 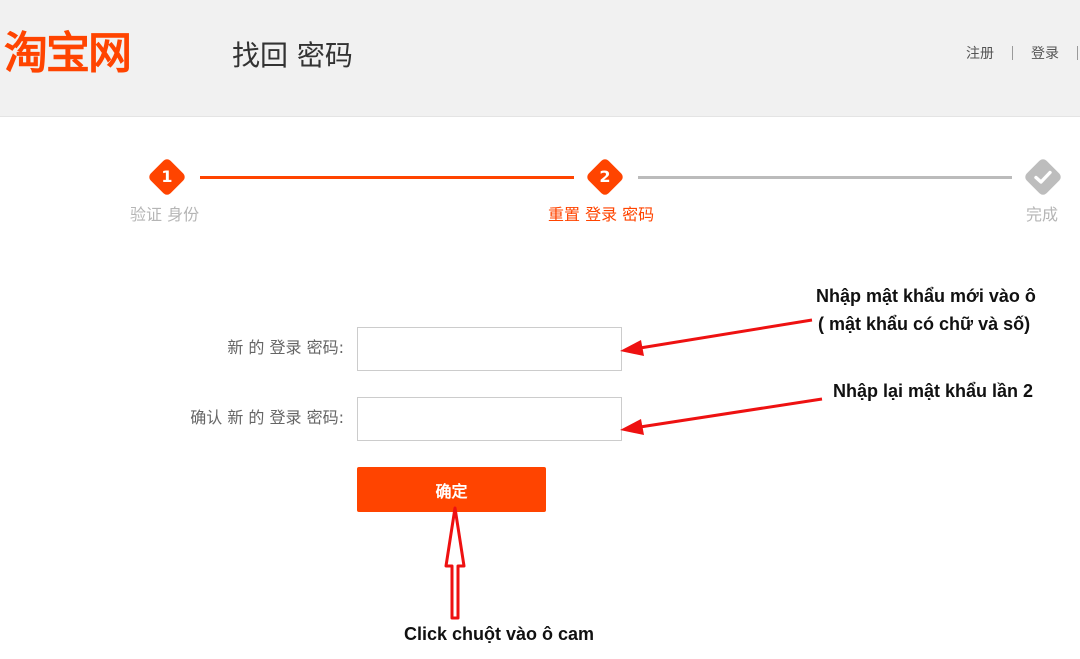 What do you see at coordinates (455, 563) in the screenshot?
I see `arrow-to-confirm-button` at bounding box center [455, 563].